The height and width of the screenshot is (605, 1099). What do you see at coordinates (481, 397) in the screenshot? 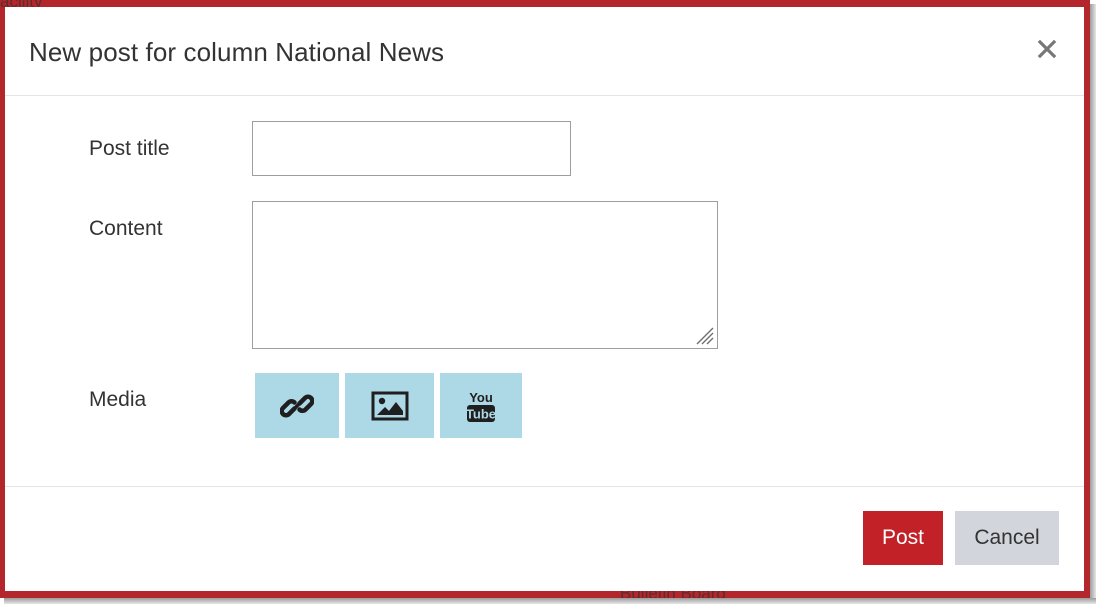
I see `youtube-text-top: You` at bounding box center [481, 397].